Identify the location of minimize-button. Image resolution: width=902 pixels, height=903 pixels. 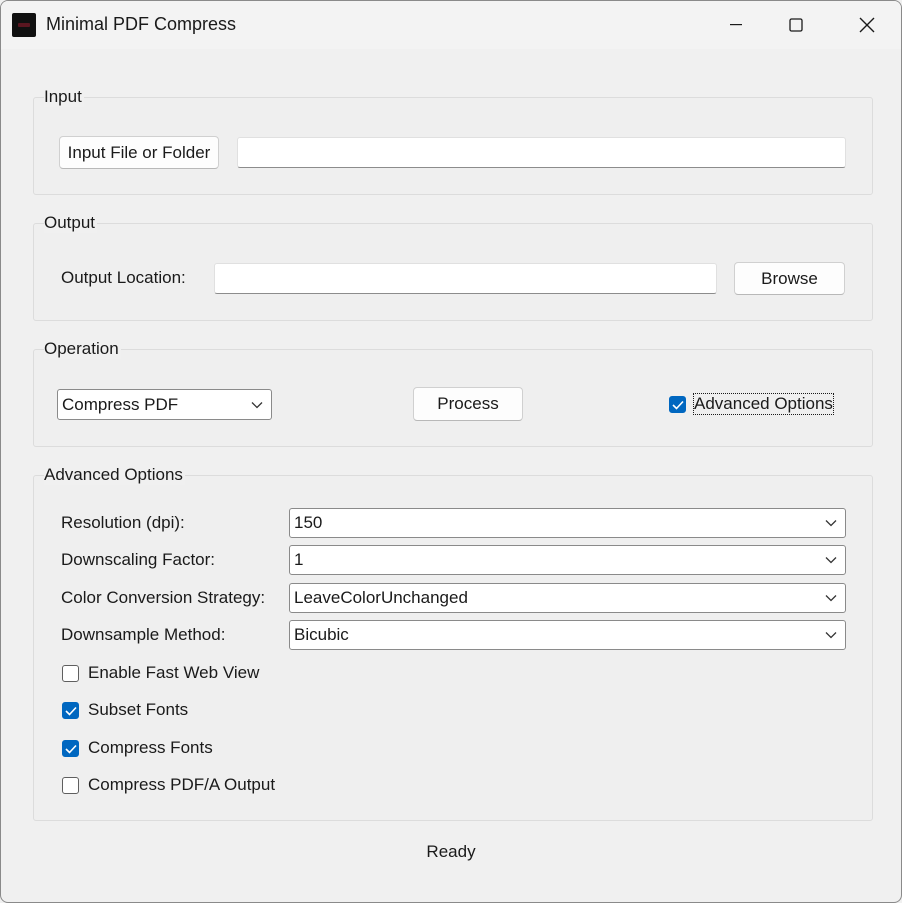
(736, 25).